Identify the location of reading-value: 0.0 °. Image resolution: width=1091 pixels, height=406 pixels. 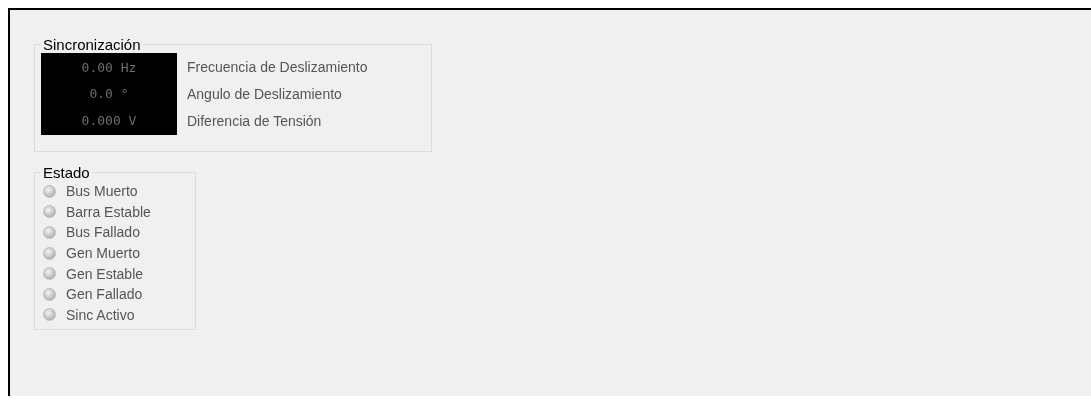
(109, 94).